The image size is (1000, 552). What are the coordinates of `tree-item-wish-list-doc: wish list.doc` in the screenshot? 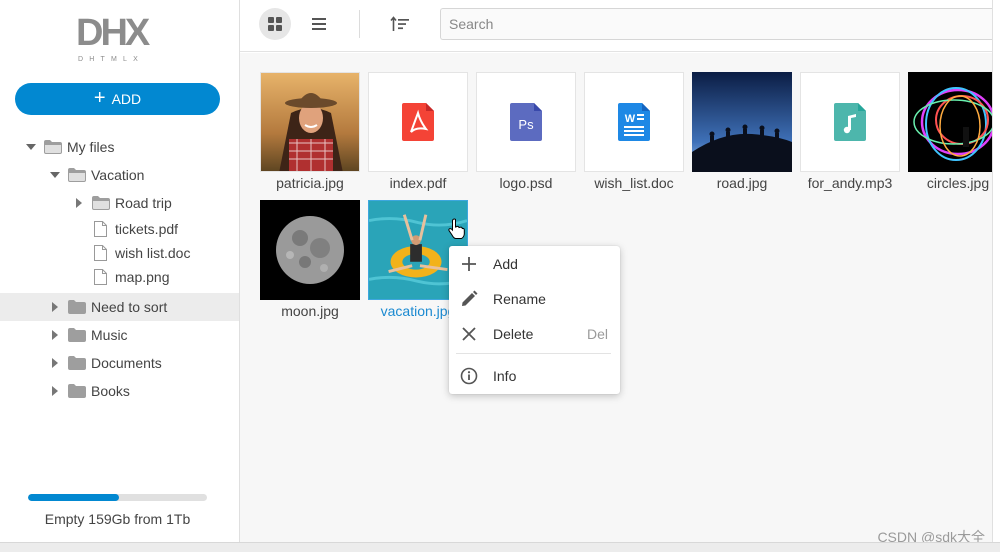 It's located at (119, 253).